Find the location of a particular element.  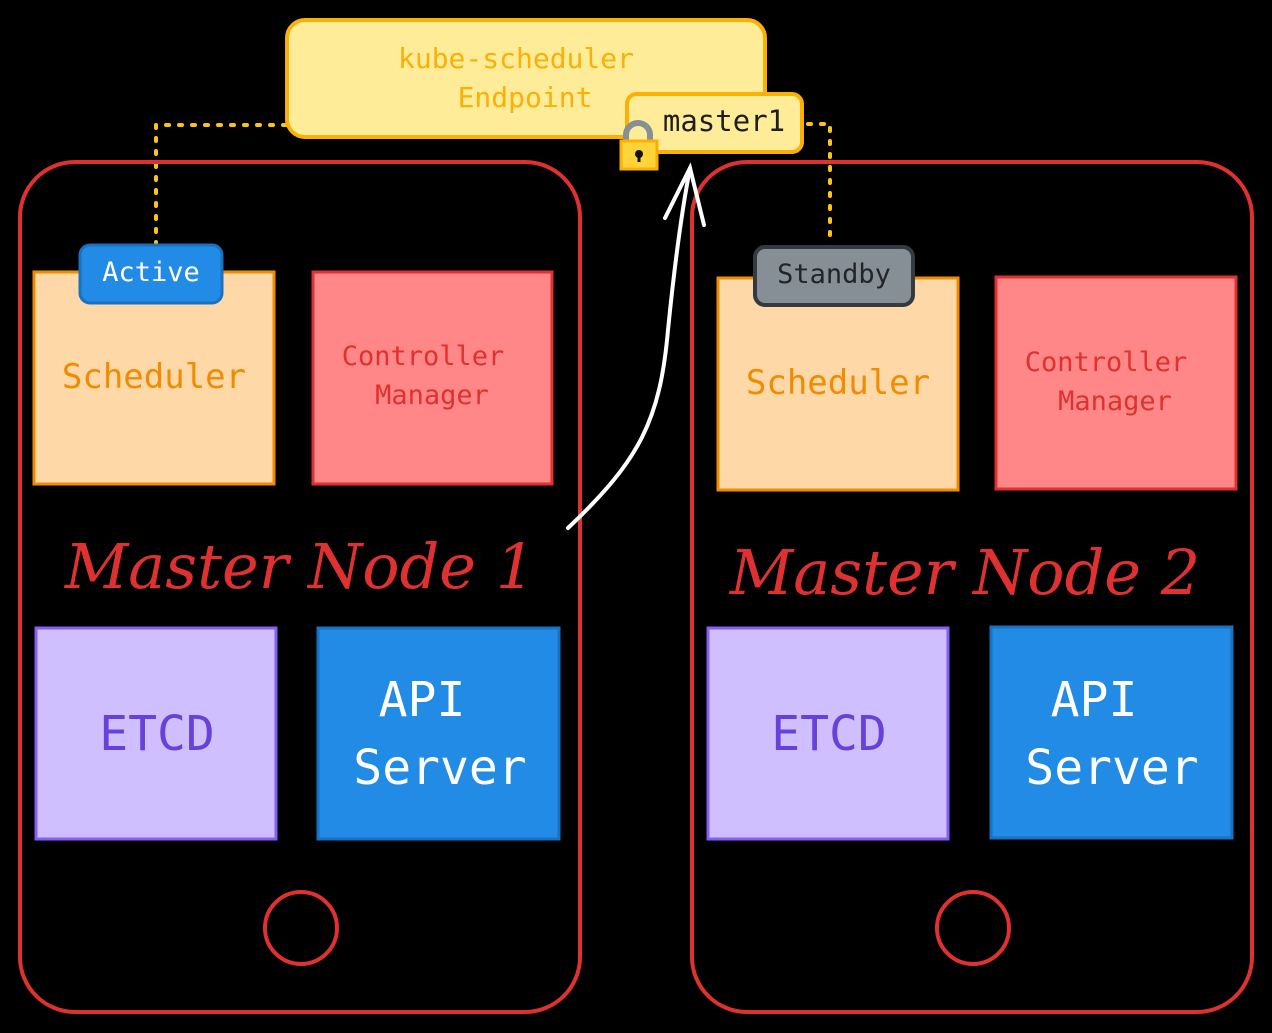

lease-holder-label: master1 is located at coordinates (724, 121).